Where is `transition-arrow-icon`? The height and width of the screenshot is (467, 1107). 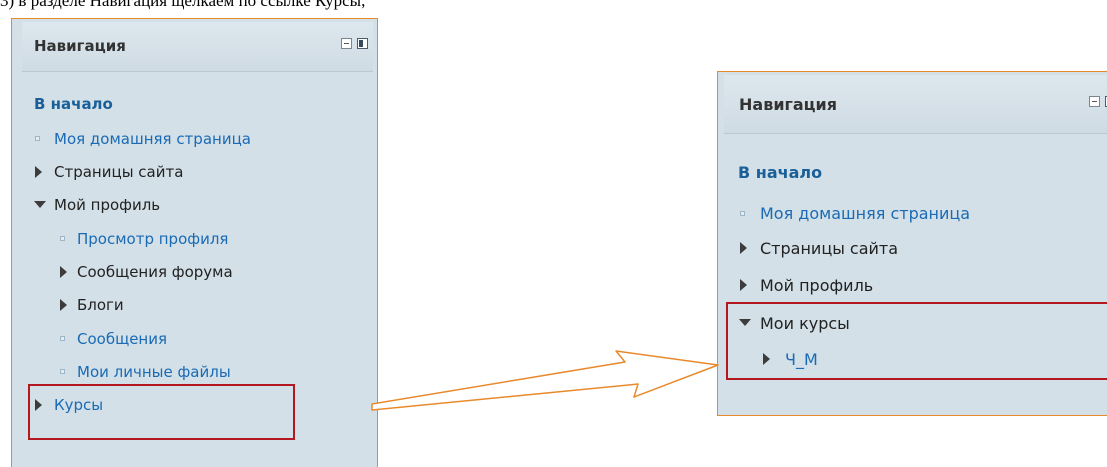
transition-arrow-icon is located at coordinates (545, 380).